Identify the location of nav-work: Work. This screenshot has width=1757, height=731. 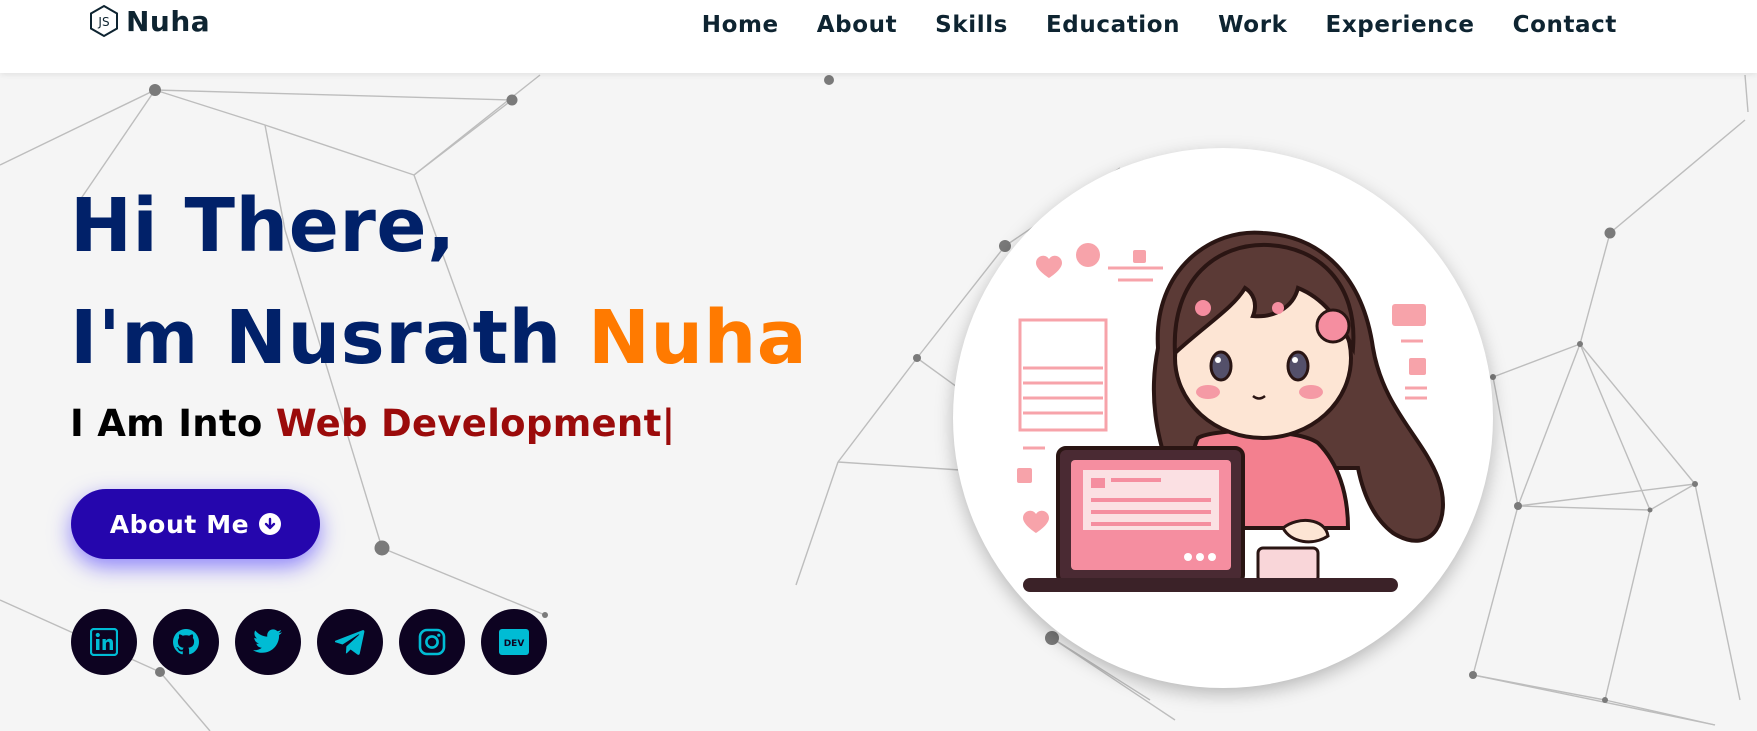
(1252, 25).